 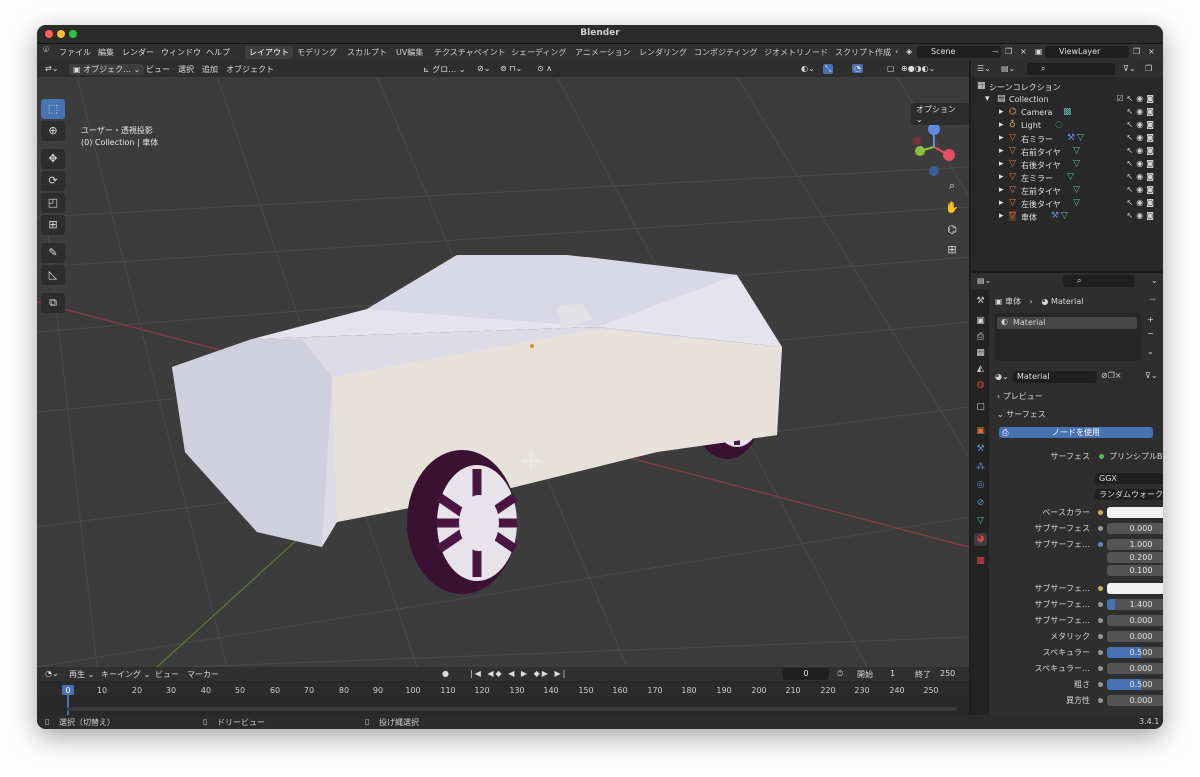 I want to click on output-tab-icon: ⎙, so click(x=980, y=337).